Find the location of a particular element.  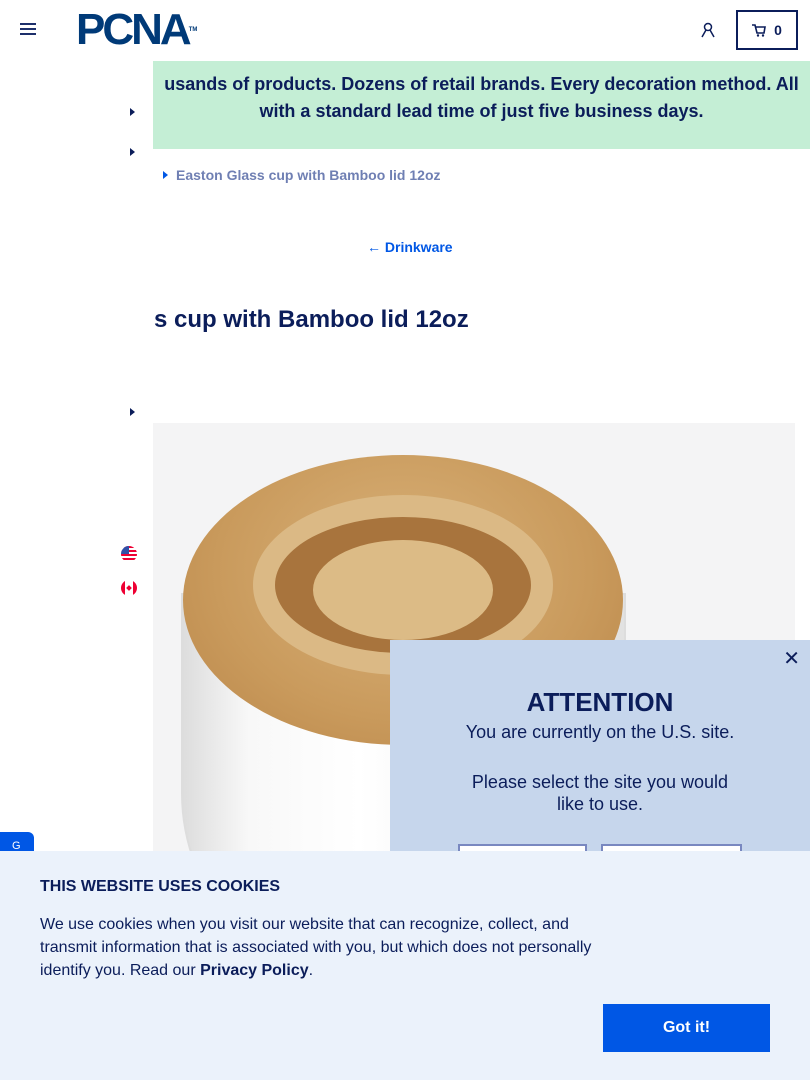

close-icon: ✕ is located at coordinates (791, 658).